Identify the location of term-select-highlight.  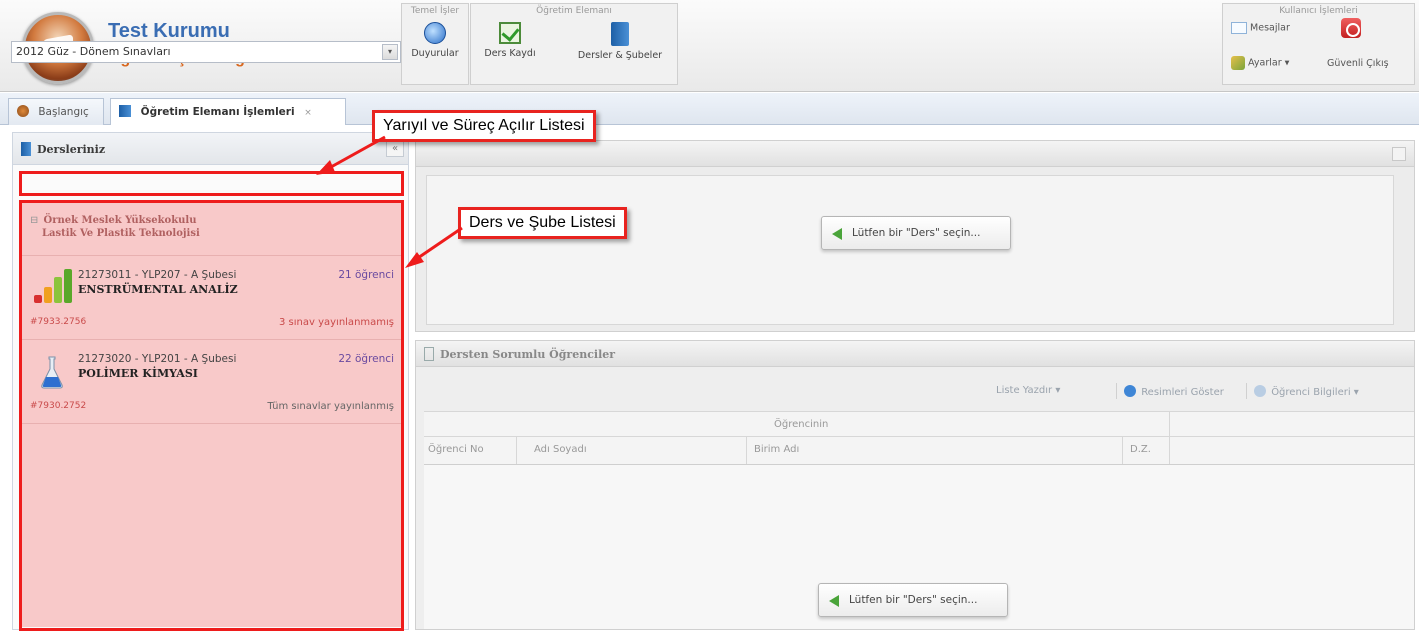
(211, 183).